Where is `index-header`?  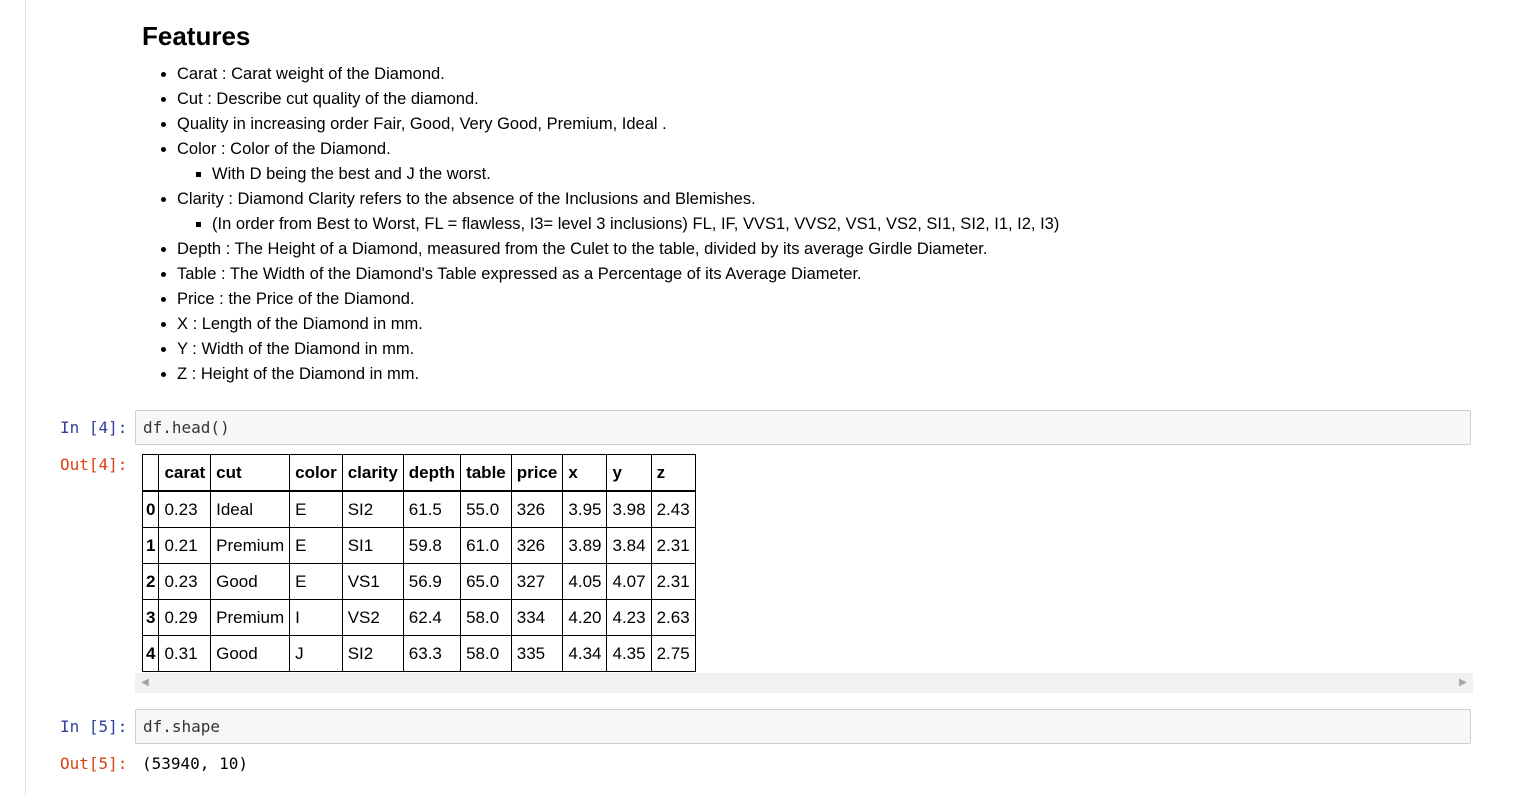 index-header is located at coordinates (150, 473).